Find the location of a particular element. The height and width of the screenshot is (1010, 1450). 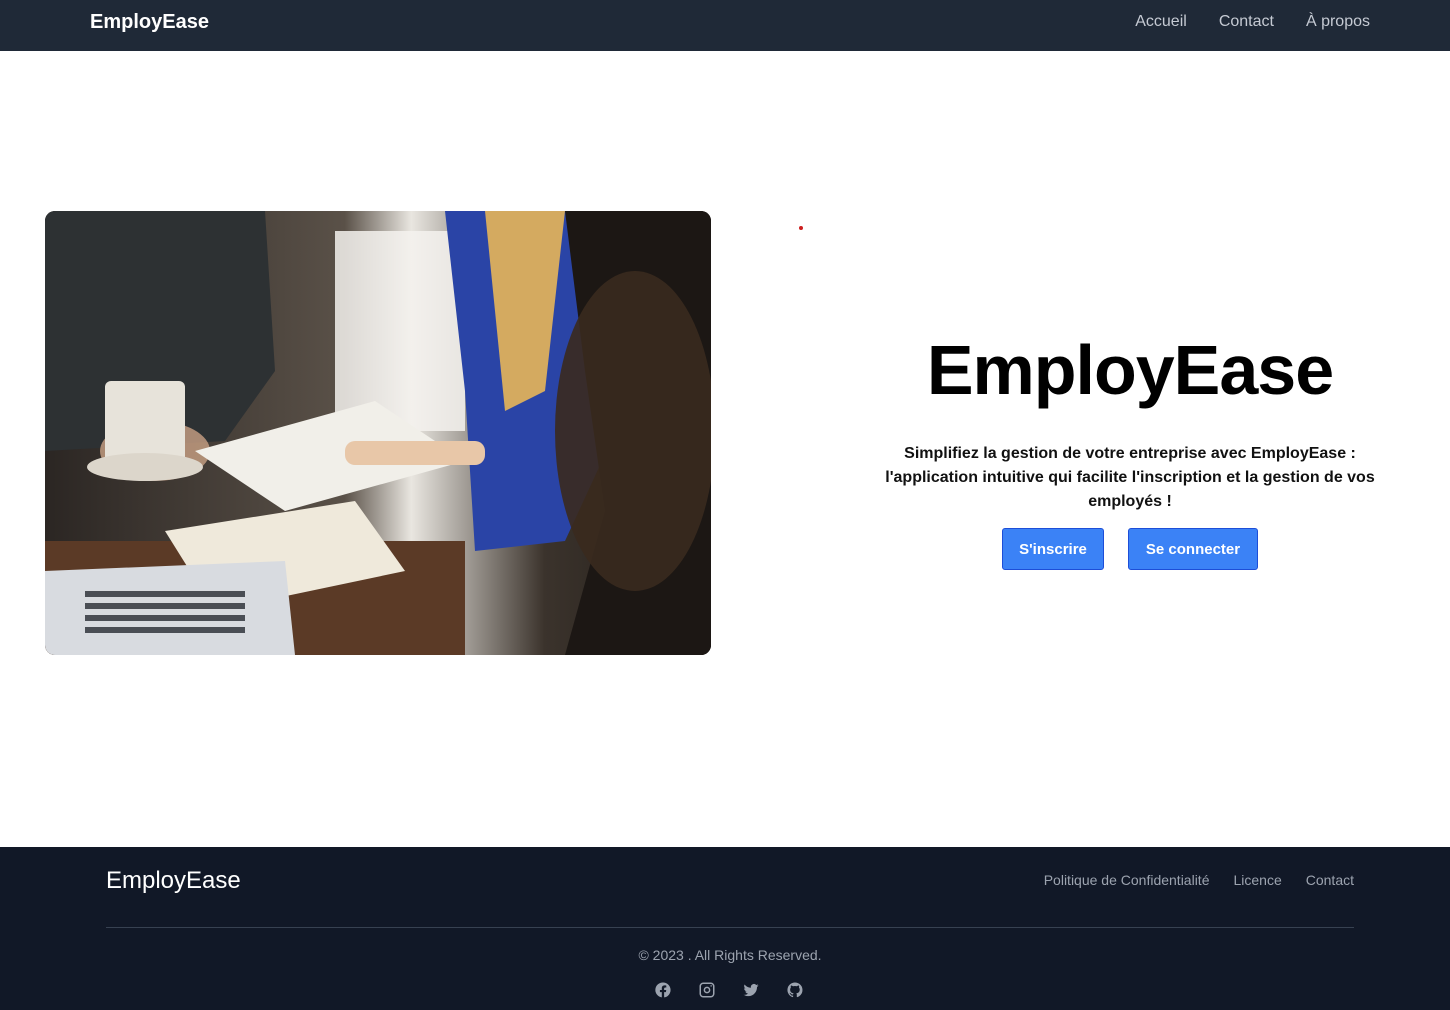

nav-link-a-propos: À propos is located at coordinates (1338, 22).